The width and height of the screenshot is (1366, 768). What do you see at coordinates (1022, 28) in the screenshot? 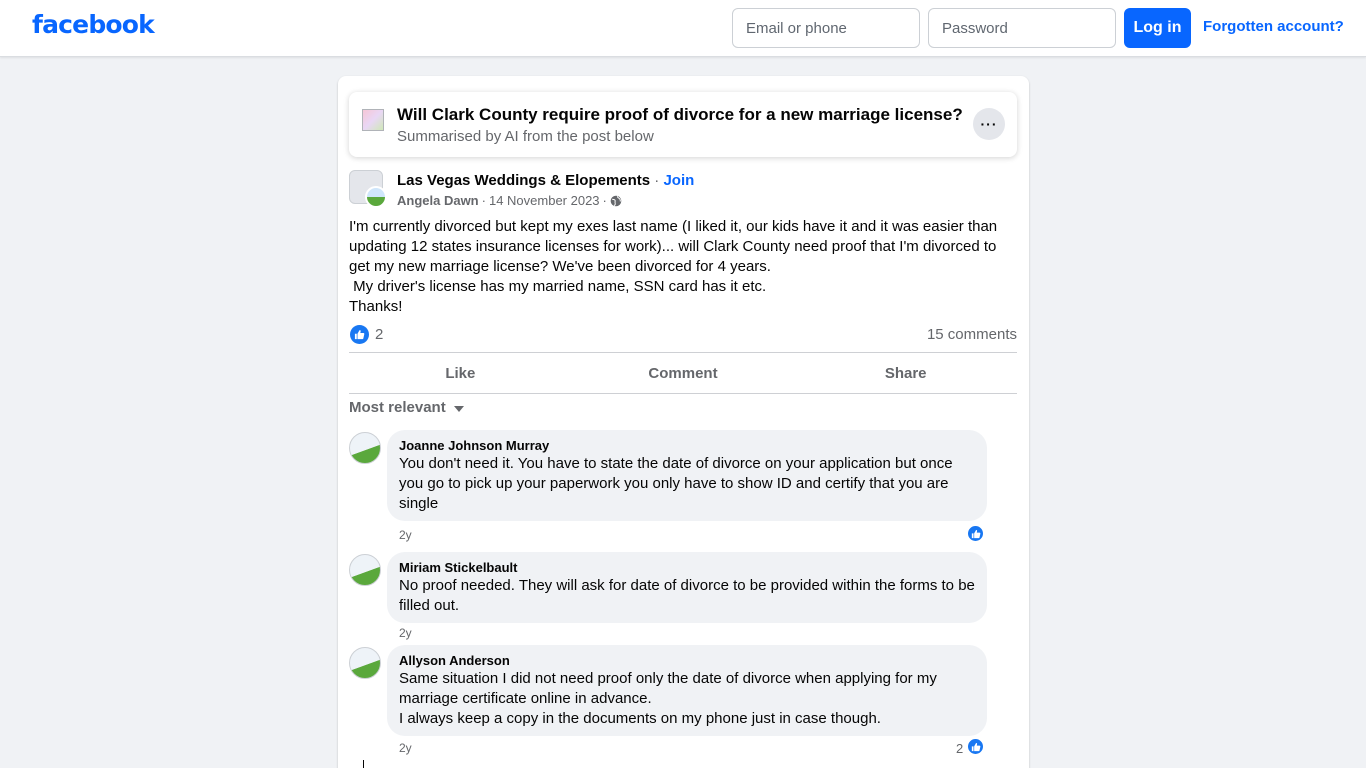
I see `password-field` at bounding box center [1022, 28].